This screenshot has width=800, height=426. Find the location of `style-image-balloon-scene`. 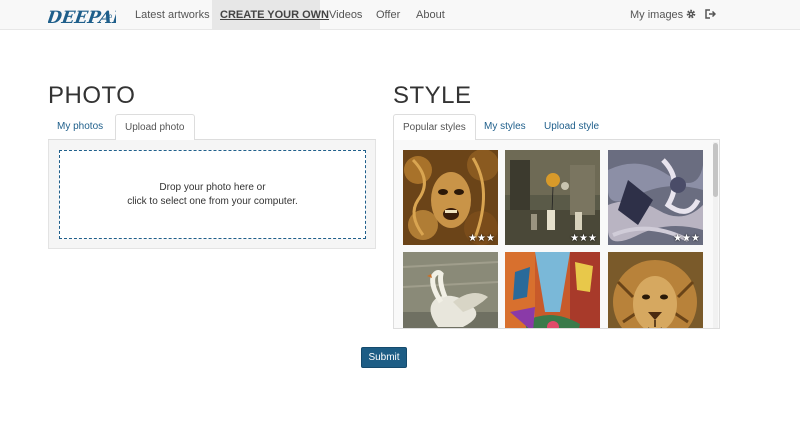

style-image-balloon-scene is located at coordinates (552, 197).